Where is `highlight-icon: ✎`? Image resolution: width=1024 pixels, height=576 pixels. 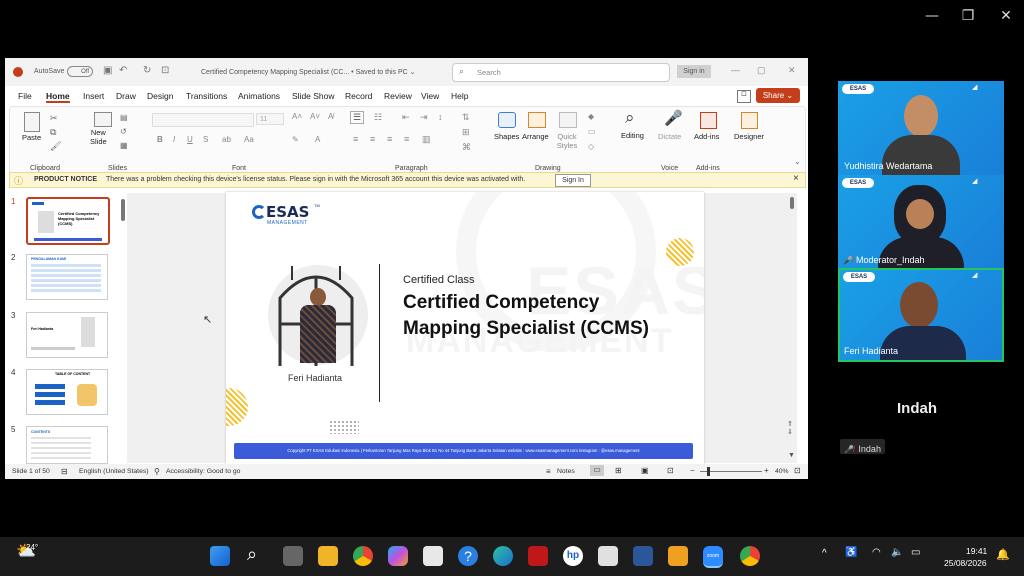 highlight-icon: ✎ is located at coordinates (295, 139).